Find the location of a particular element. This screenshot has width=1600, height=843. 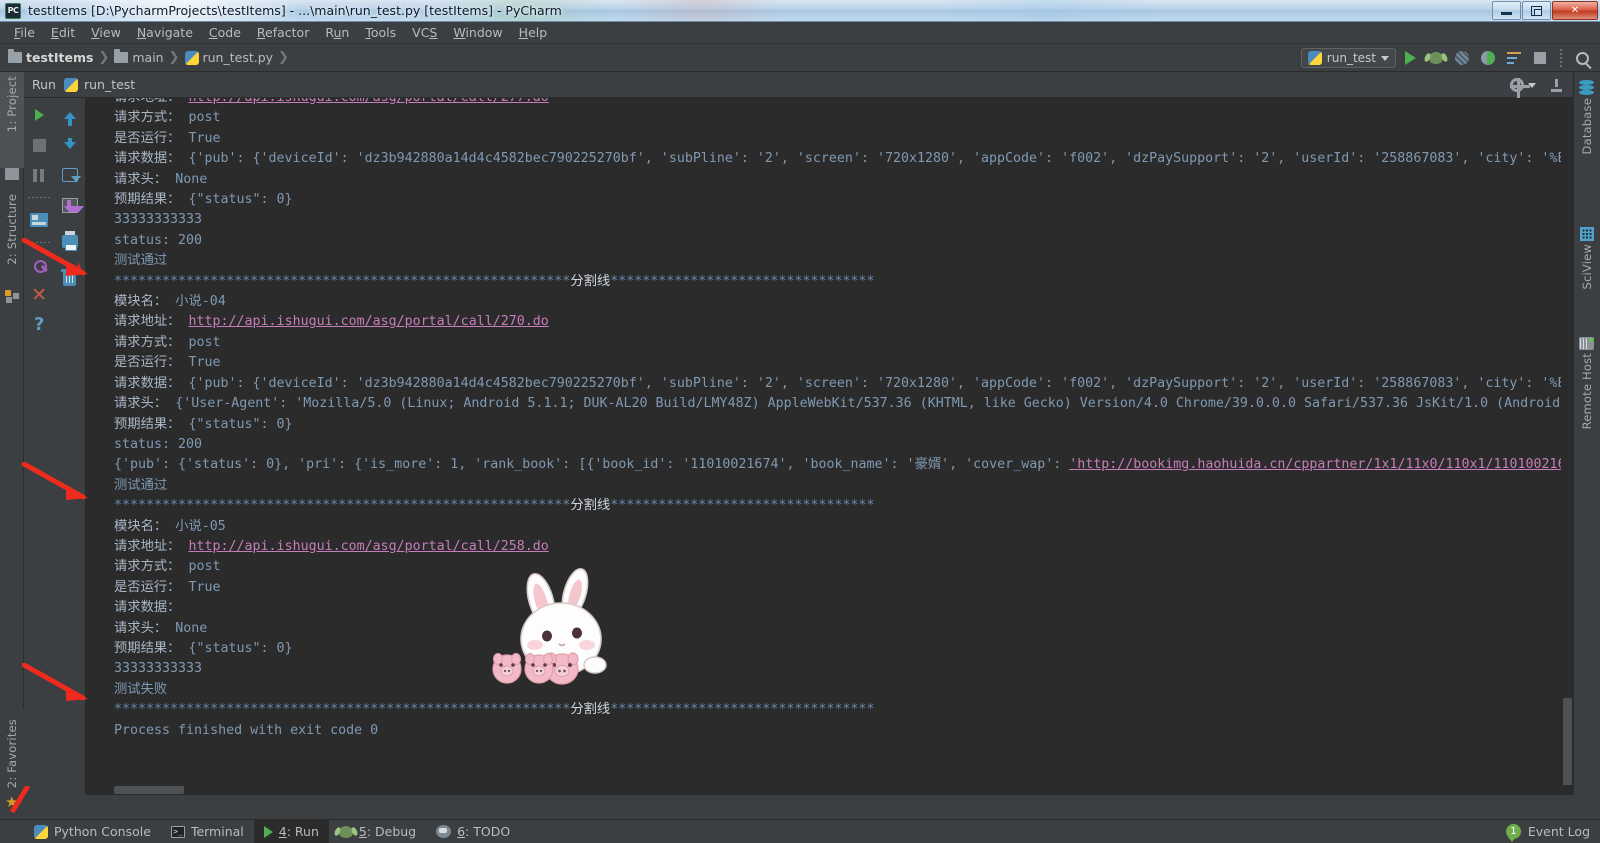

status-item-terminal: >_ Terminal is located at coordinates (207, 831).